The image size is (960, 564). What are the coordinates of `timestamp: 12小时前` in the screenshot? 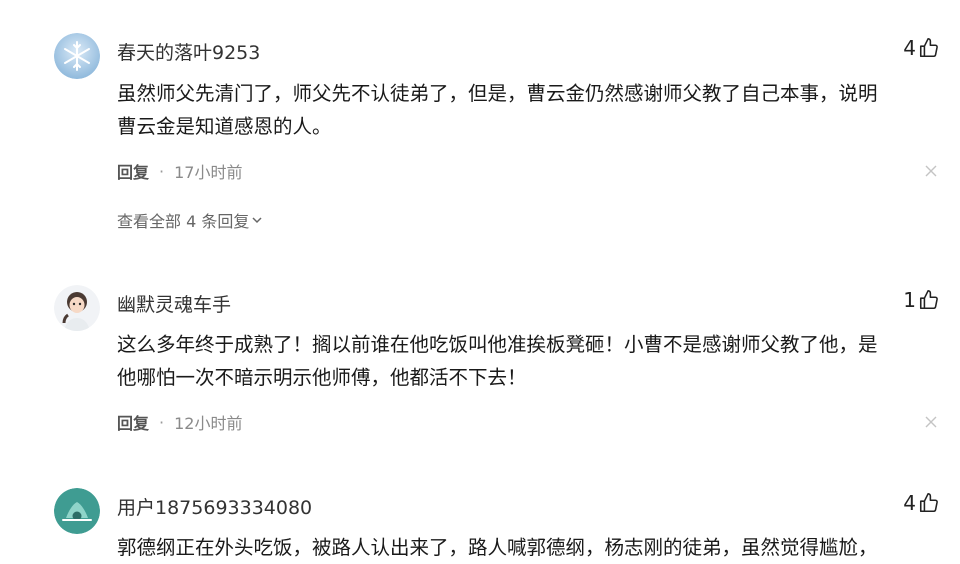 It's located at (208, 423).